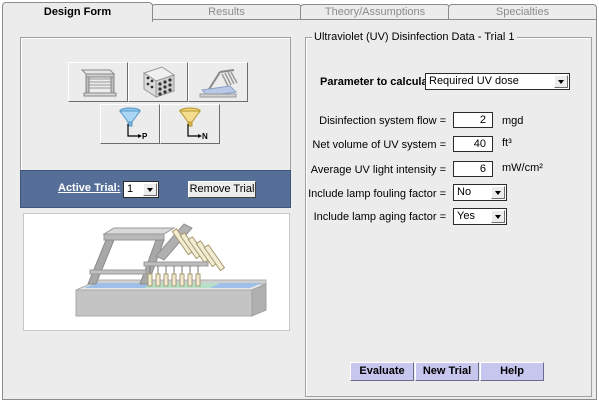  Describe the element at coordinates (447, 371) in the screenshot. I see `new-trial-button: New Trial` at that location.